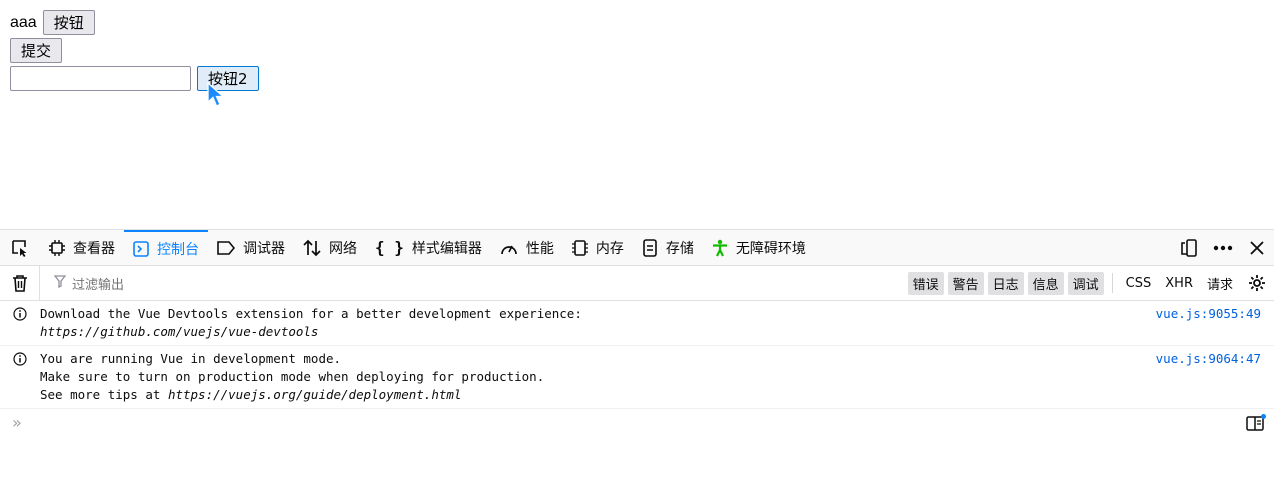 The height and width of the screenshot is (479, 1274). I want to click on filter-funnel-icon, so click(60, 283).